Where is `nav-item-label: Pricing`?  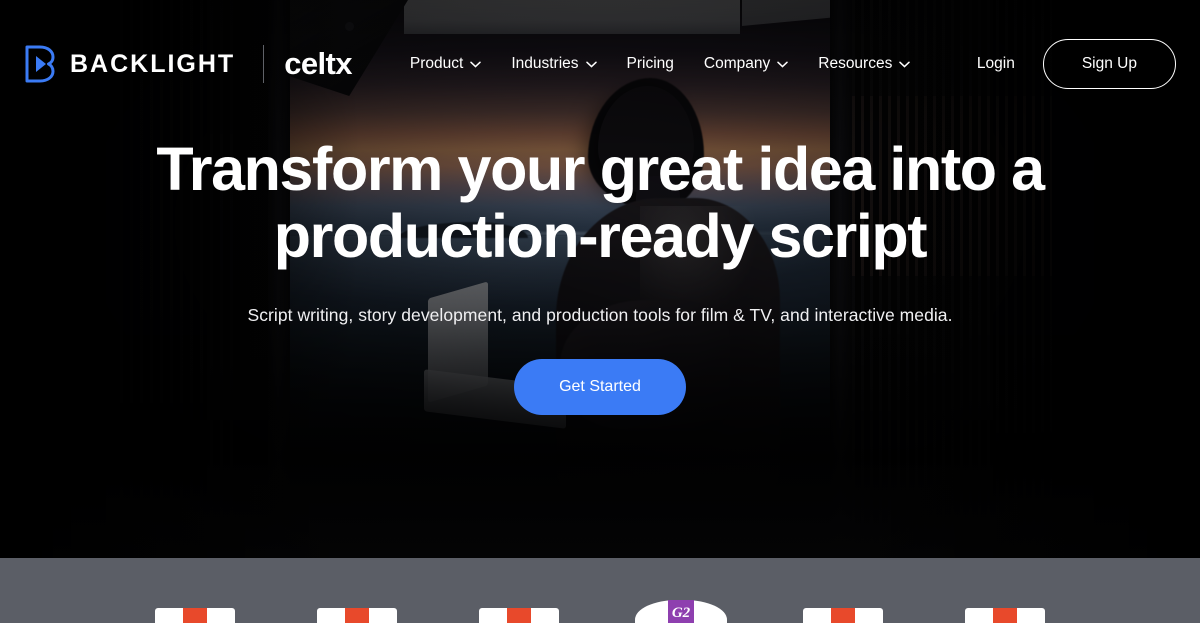
nav-item-label: Pricing is located at coordinates (650, 63).